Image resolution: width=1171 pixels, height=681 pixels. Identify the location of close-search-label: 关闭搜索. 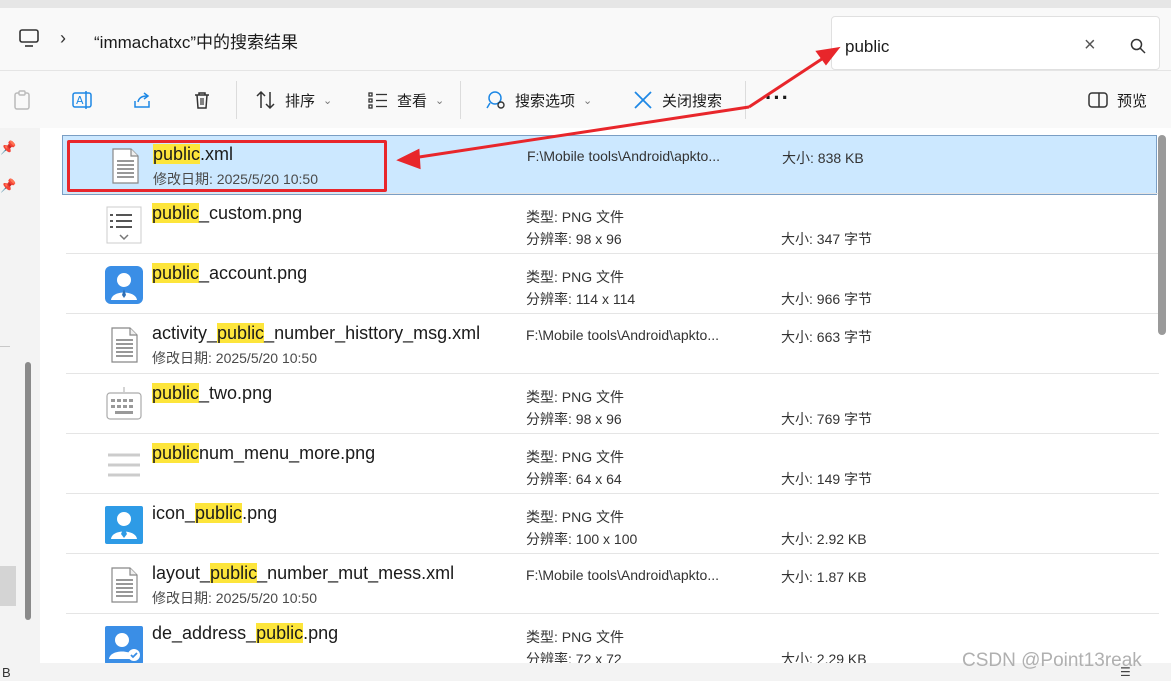
(692, 101).